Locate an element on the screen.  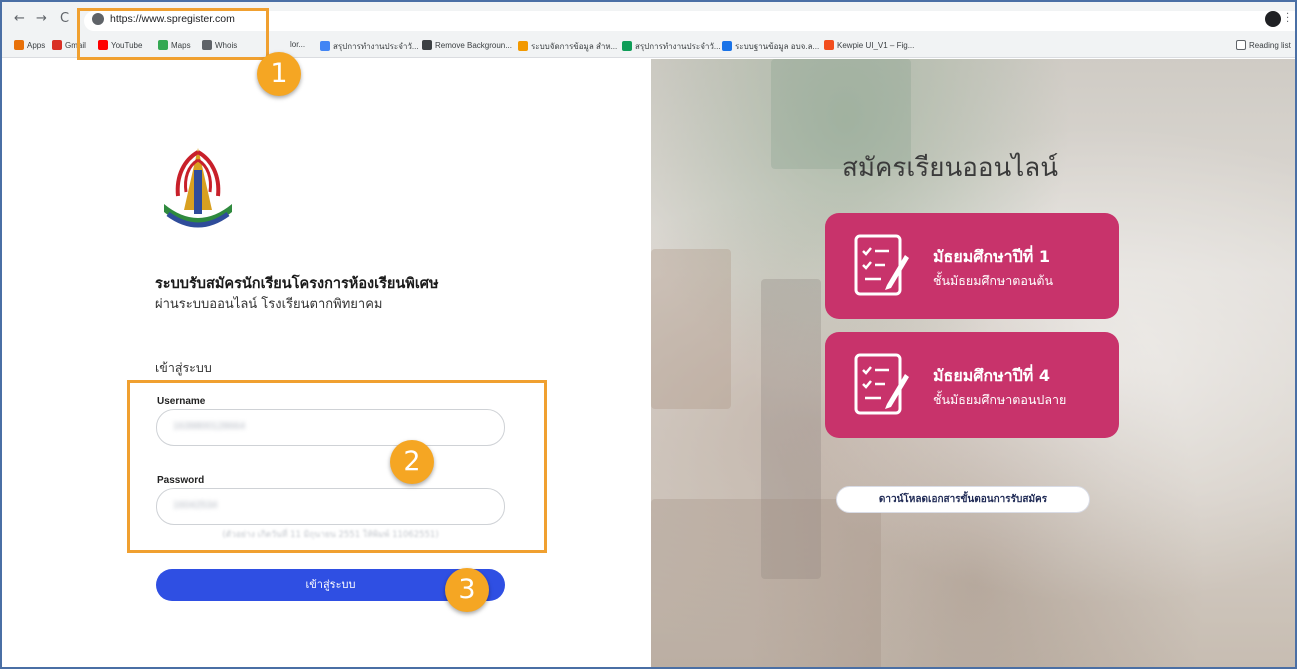
m4-registration-card: มัธยมศึกษาปีที่ 4 ชั้นมัธยมศึกษาตอนปลาย is located at coordinates (972, 385).